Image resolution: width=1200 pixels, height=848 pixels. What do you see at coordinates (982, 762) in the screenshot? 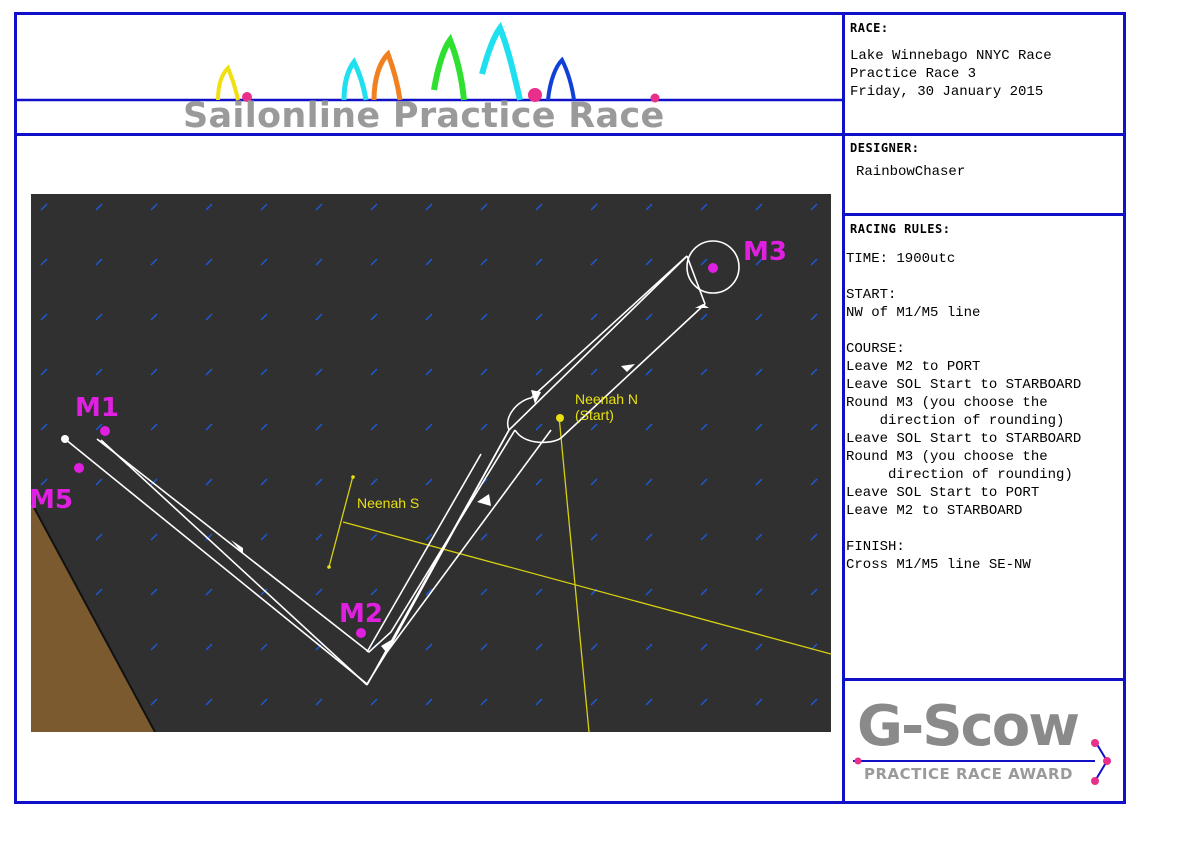
I see `award-graphics` at bounding box center [982, 762].